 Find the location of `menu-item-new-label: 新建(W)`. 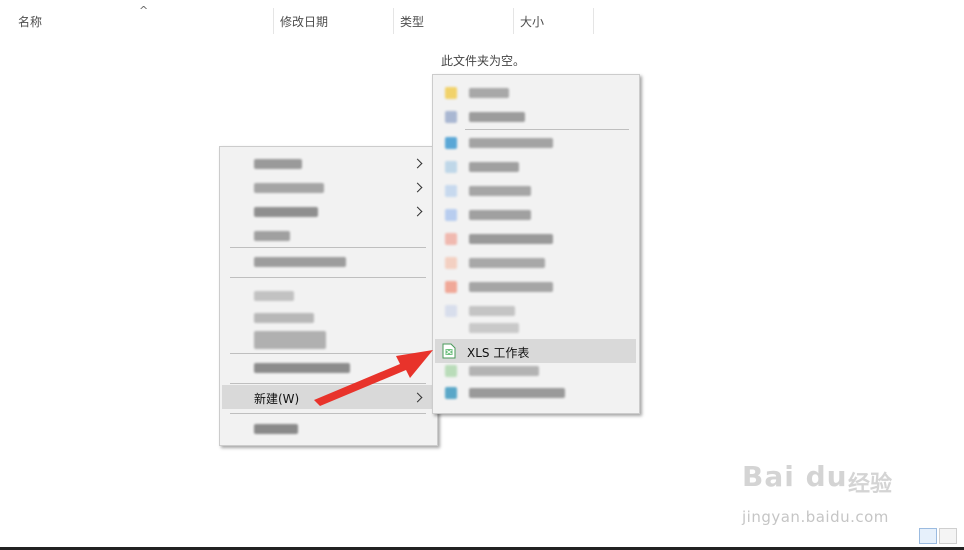

menu-item-new-label: 新建(W) is located at coordinates (277, 399).